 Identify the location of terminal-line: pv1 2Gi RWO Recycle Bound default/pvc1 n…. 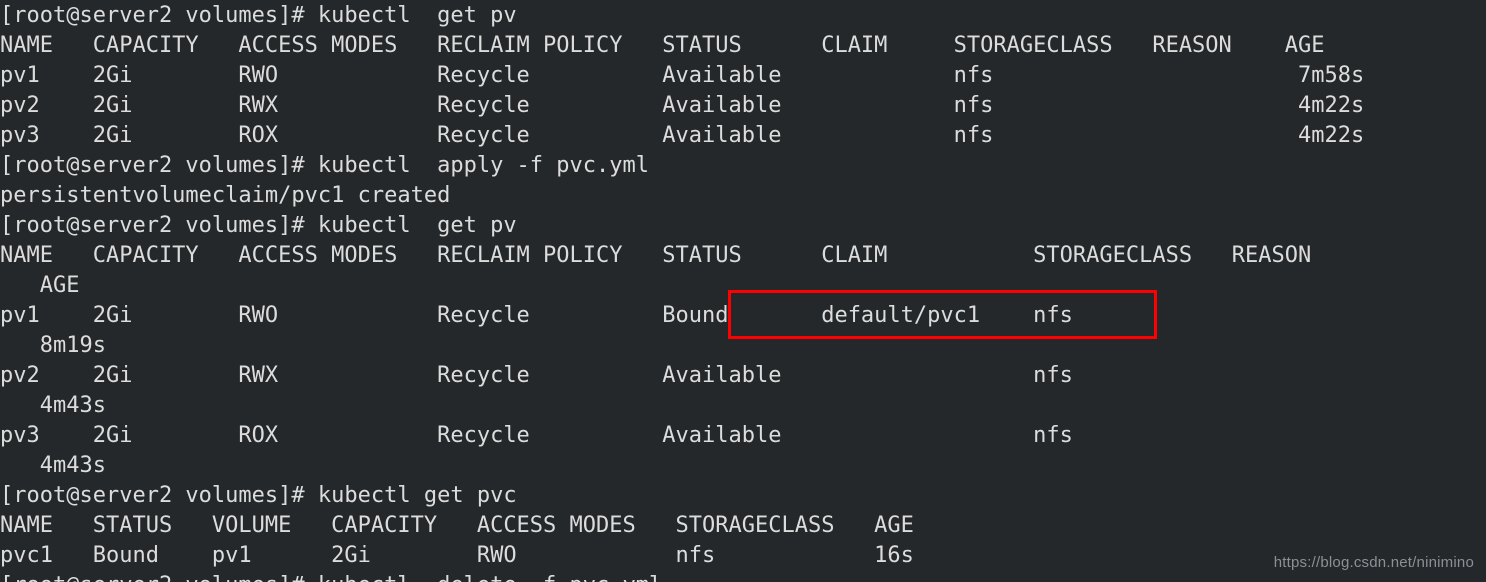
(536, 315).